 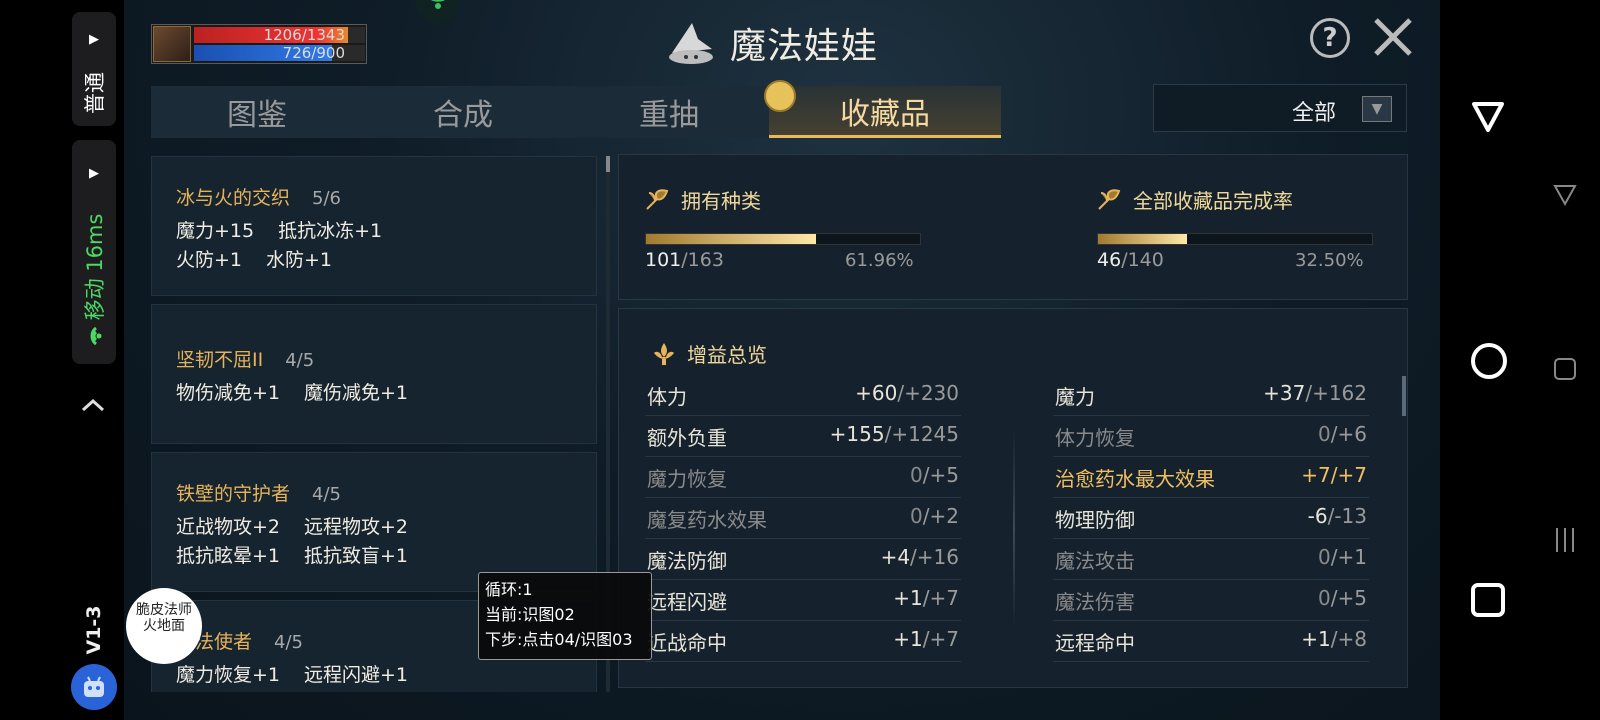 I want to click on buff-max: /+230, so click(x=928, y=393).